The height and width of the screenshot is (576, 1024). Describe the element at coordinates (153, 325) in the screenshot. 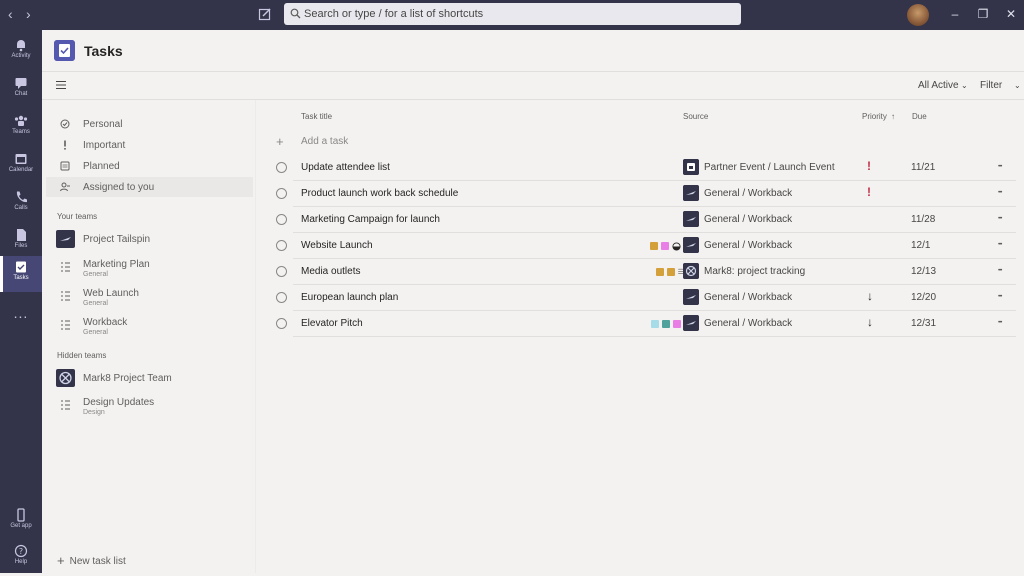

I see `team-workback: Workback General` at that location.